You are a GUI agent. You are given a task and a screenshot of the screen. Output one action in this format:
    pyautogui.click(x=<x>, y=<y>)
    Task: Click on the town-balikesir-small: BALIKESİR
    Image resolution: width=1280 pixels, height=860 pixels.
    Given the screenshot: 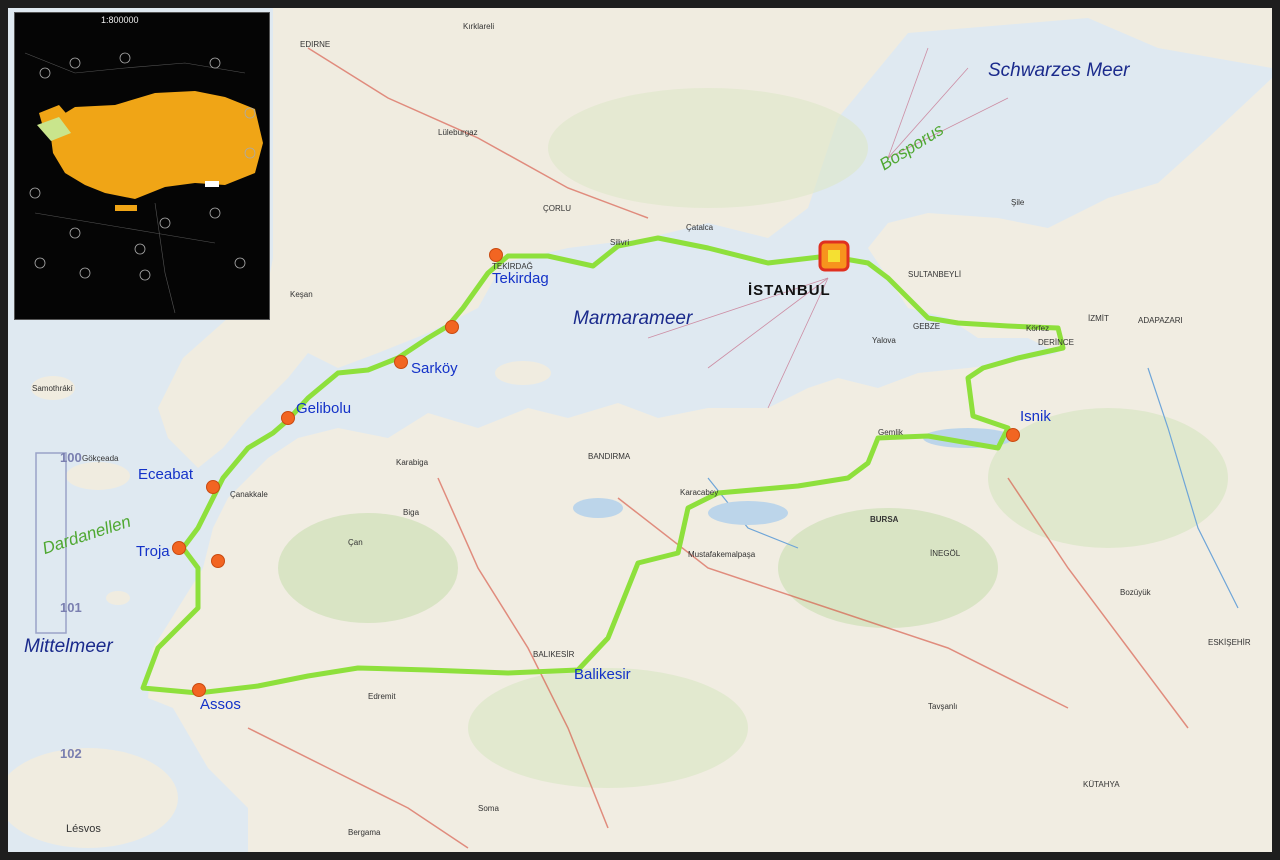 What is the action you would take?
    pyautogui.click(x=554, y=654)
    